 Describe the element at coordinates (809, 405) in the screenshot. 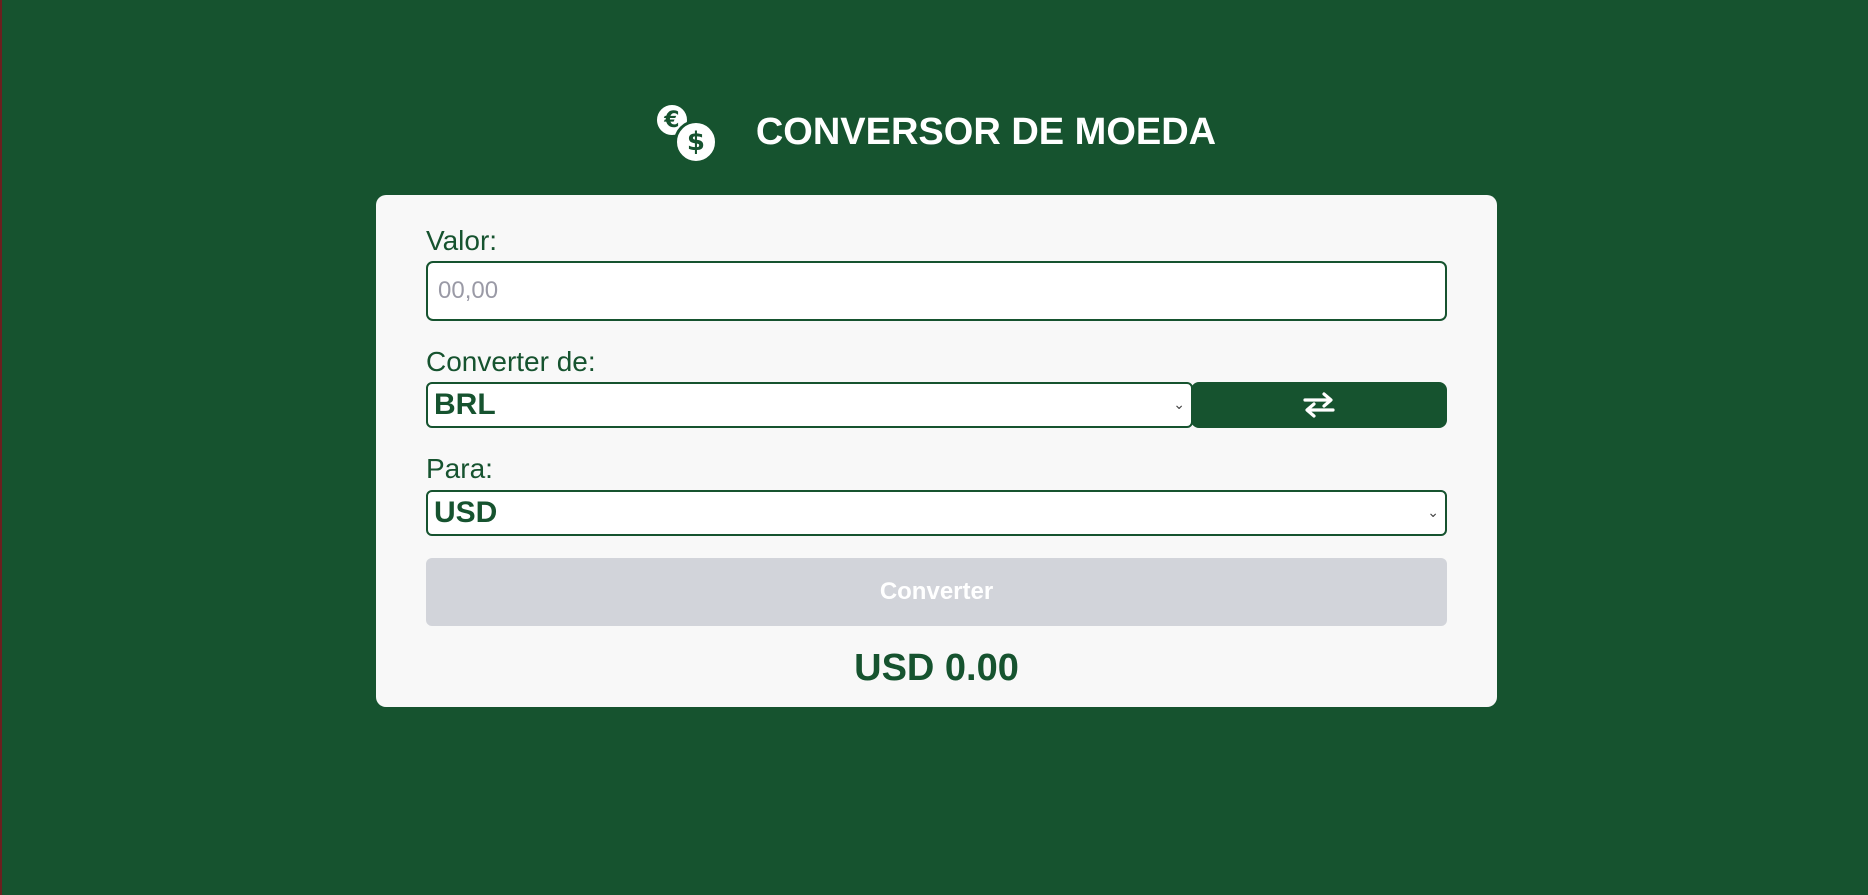

I see `from-currency-select: BRL ⌄` at that location.